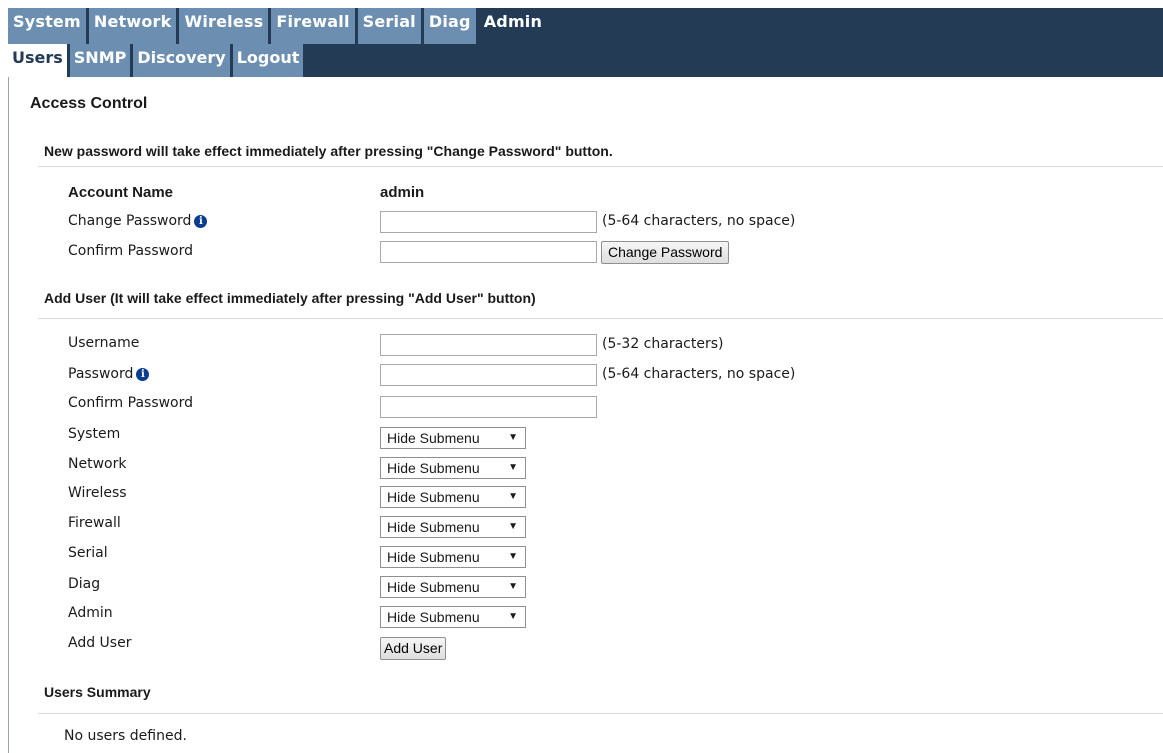 The image size is (1163, 753). Describe the element at coordinates (94, 523) in the screenshot. I see `permission-label-firewall: Firewall` at that location.